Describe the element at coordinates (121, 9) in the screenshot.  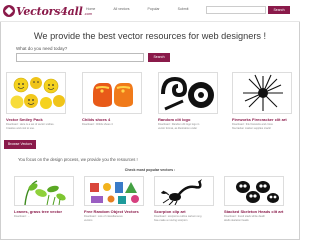
I see `nav-all-vectors: All vectors` at that location.